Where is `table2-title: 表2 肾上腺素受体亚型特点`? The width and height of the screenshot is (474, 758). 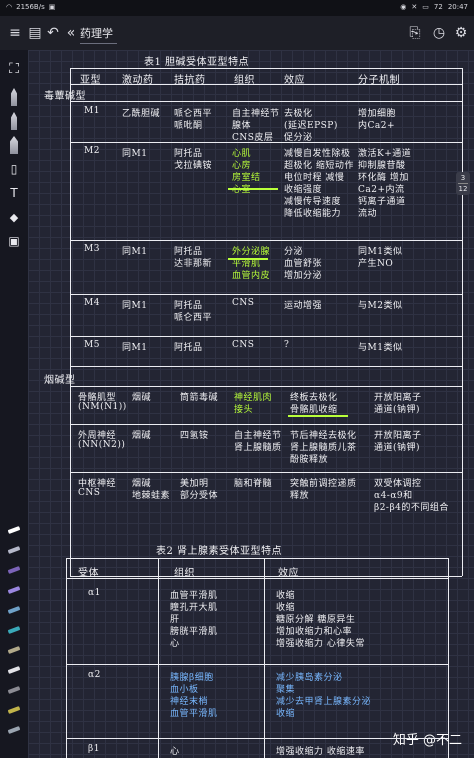 table2-title: 表2 肾上腺素受体亚型特点 is located at coordinates (219, 551).